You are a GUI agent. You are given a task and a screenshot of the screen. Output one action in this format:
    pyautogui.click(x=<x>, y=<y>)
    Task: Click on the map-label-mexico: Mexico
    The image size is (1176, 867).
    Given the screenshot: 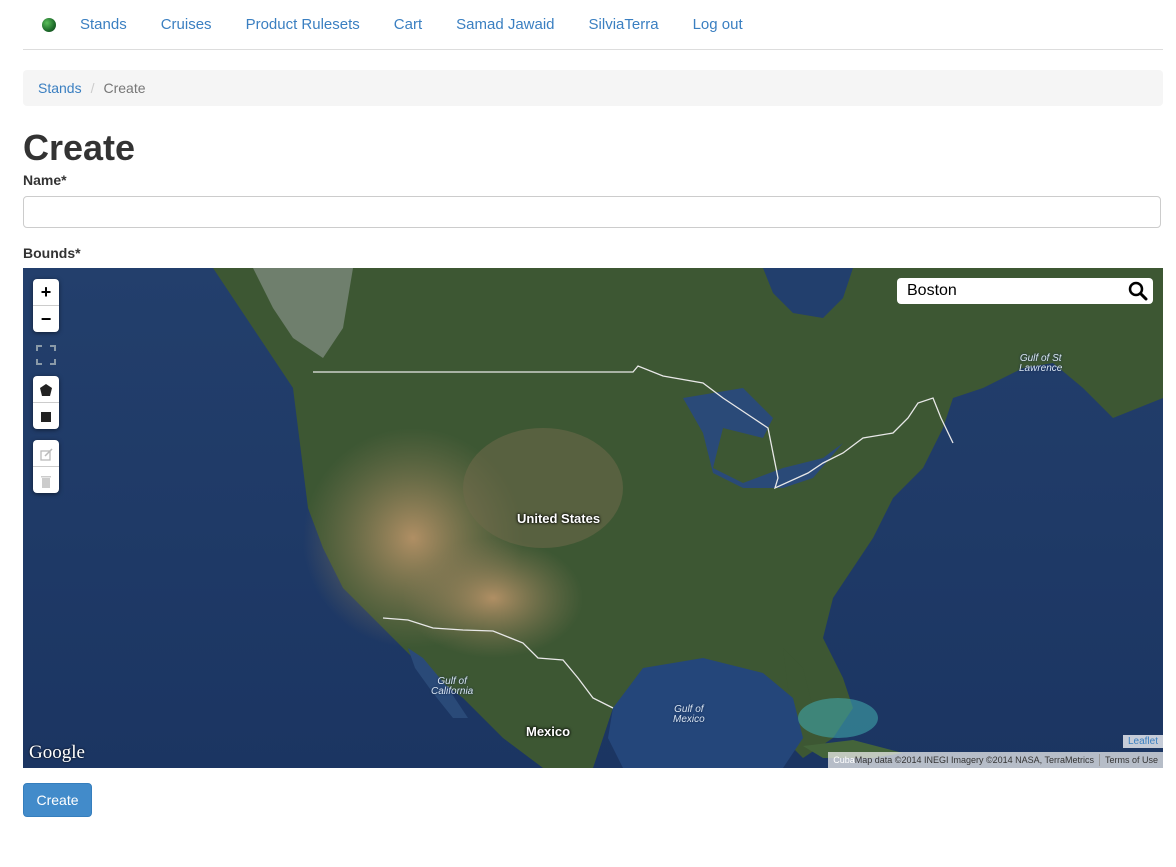 What is the action you would take?
    pyautogui.click(x=548, y=731)
    